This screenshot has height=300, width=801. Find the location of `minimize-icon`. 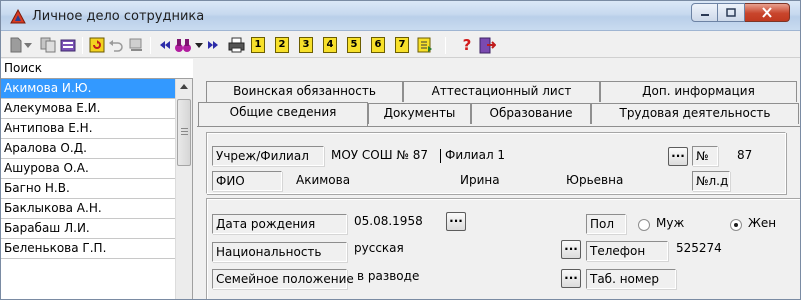

minimize-icon is located at coordinates (704, 14).